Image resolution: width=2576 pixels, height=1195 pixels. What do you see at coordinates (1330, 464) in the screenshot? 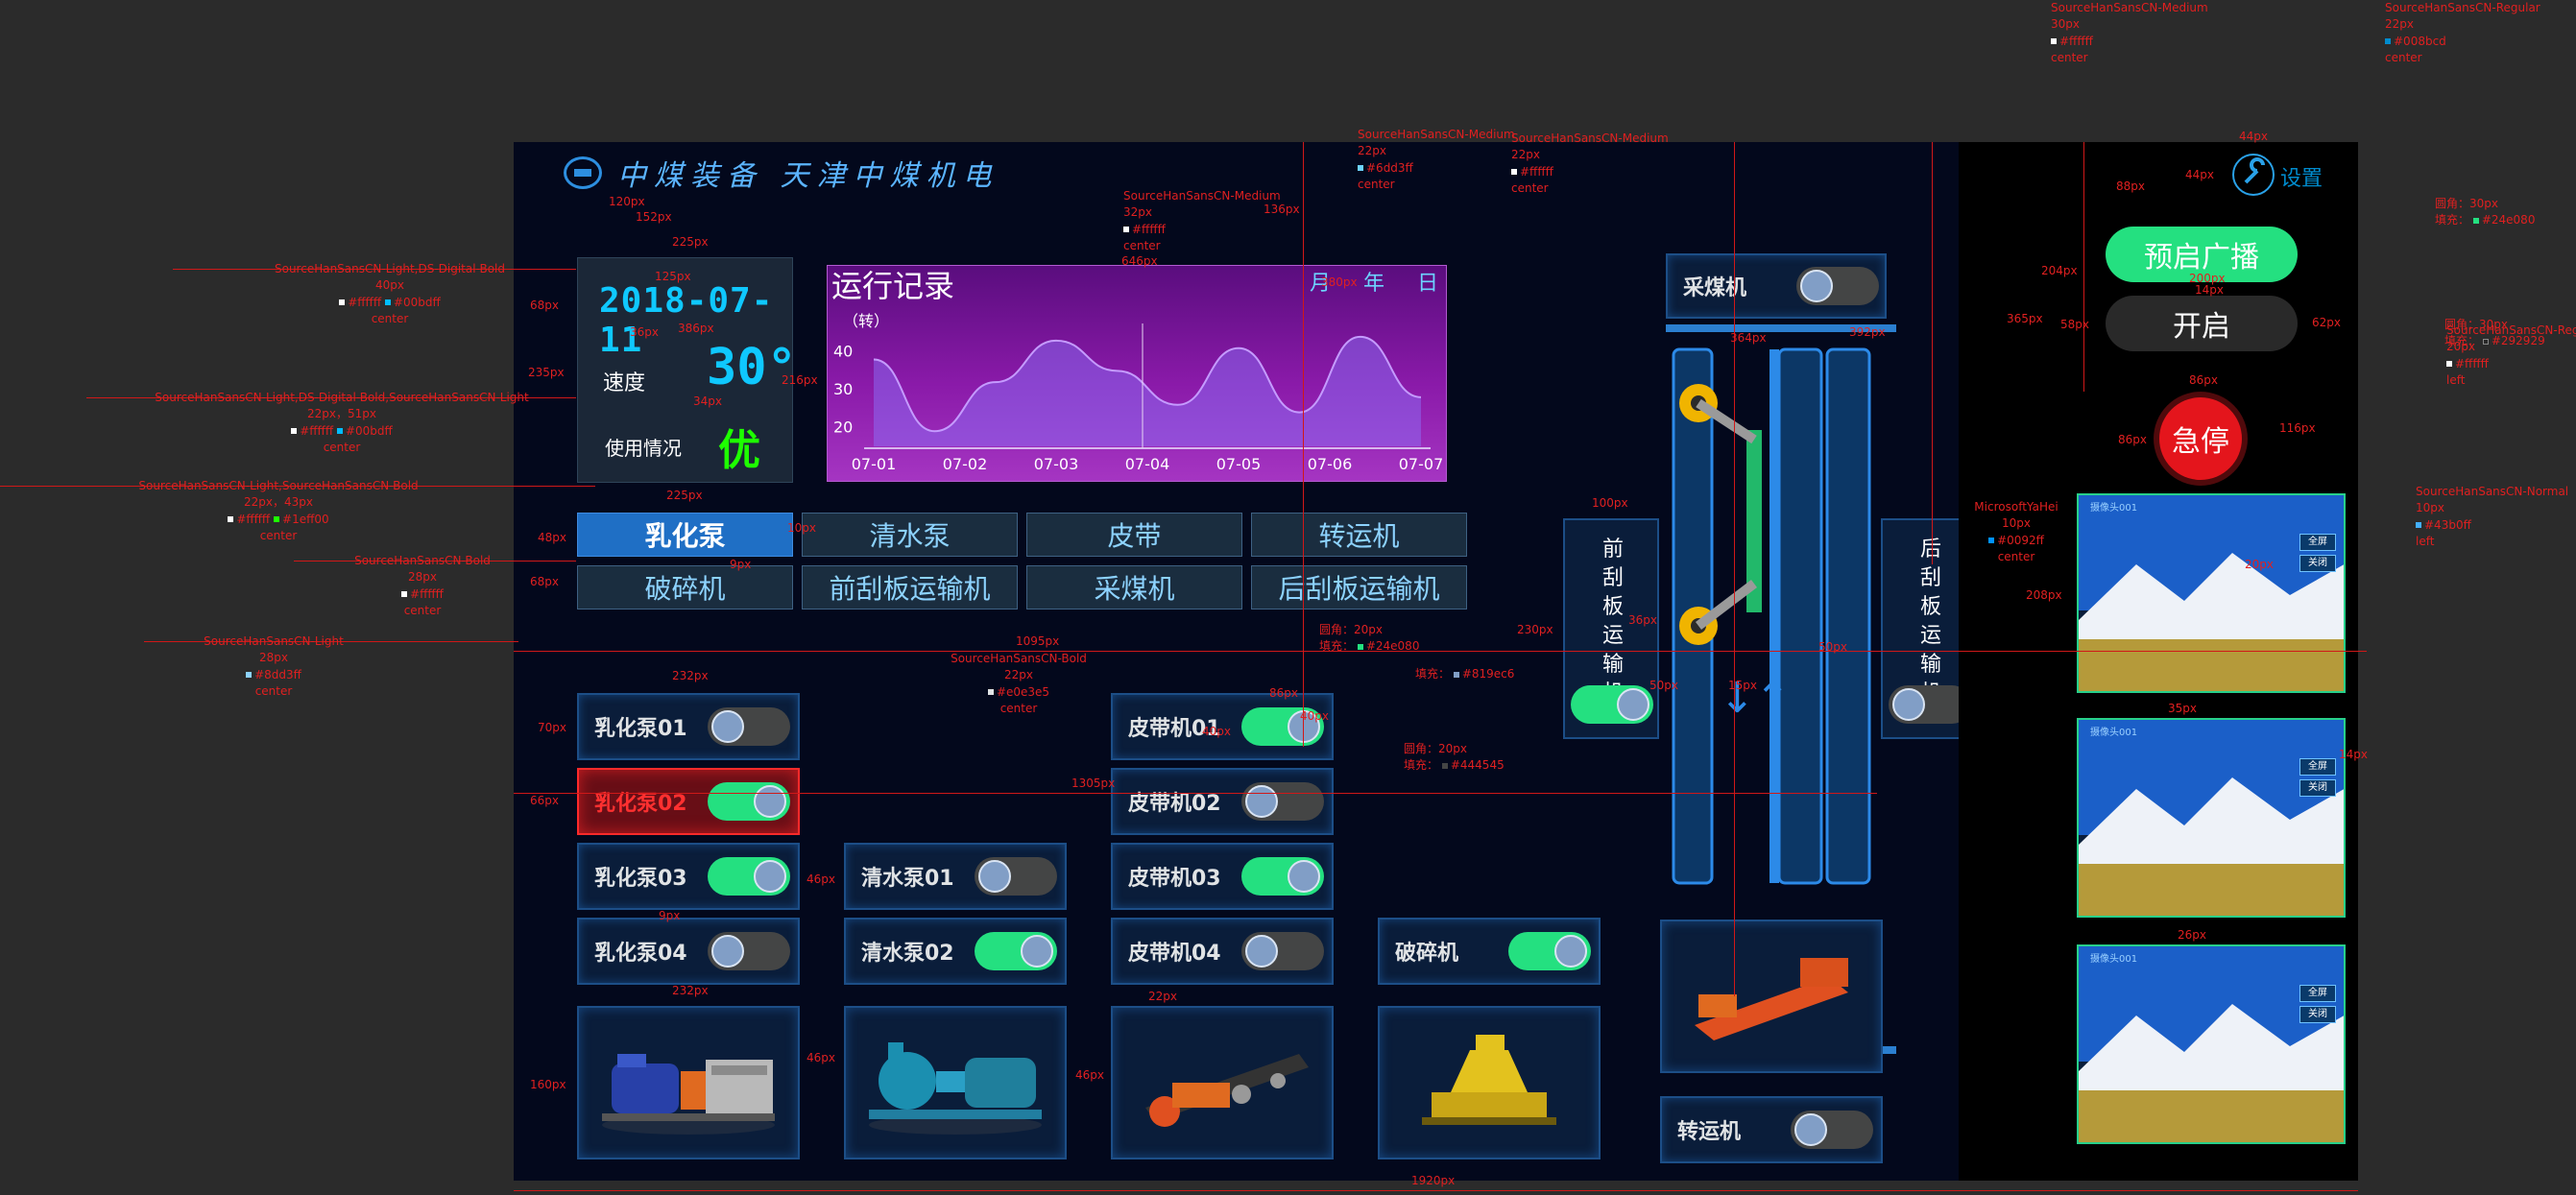
I see `x-tick-label: 07-06` at bounding box center [1330, 464].